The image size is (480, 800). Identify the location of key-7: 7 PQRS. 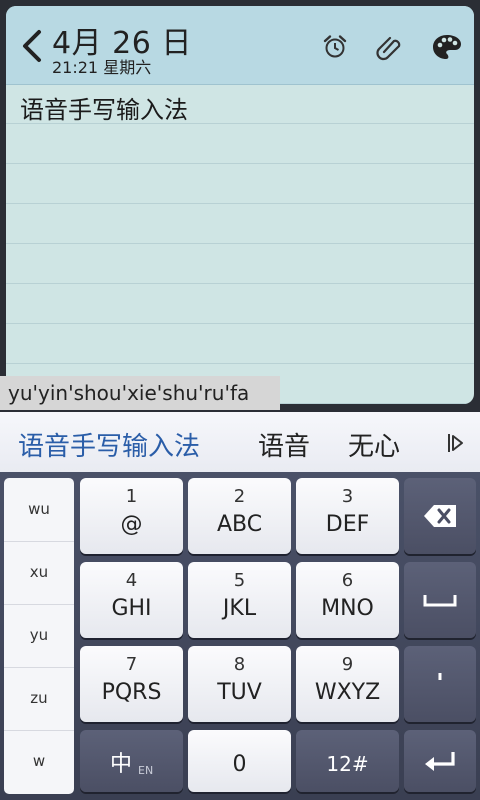
(131, 684).